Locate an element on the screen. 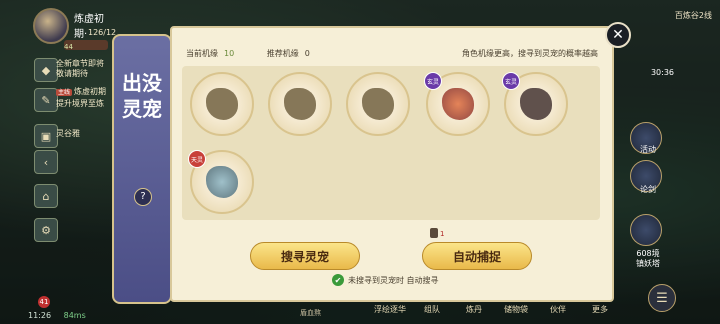 The width and height of the screenshot is (720, 324). quest-line: 灵谷雅 is located at coordinates (68, 133).